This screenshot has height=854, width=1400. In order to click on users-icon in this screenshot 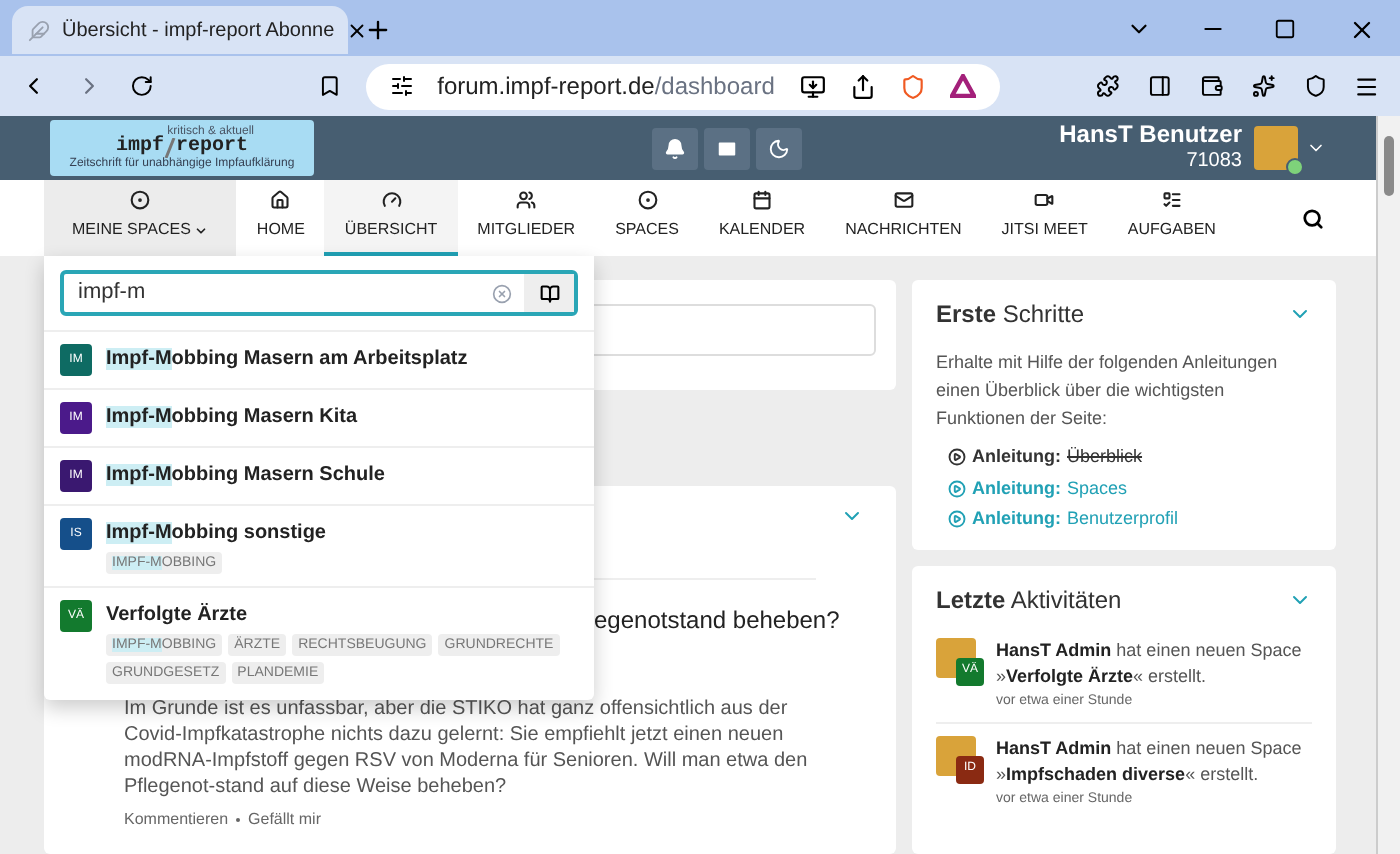, I will do `click(526, 200)`.